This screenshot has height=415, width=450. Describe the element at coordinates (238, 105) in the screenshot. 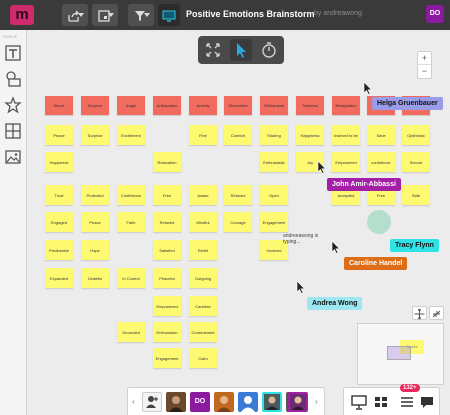

I see `column-header-note: Discomfort` at that location.